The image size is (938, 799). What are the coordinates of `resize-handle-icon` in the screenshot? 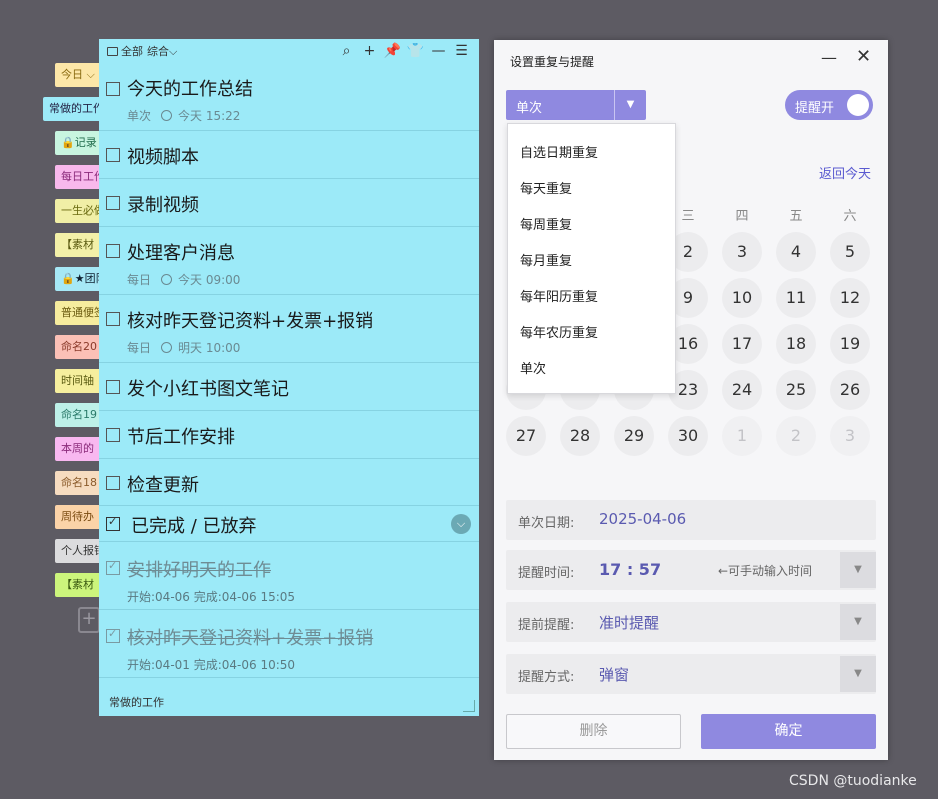 It's located at (469, 706).